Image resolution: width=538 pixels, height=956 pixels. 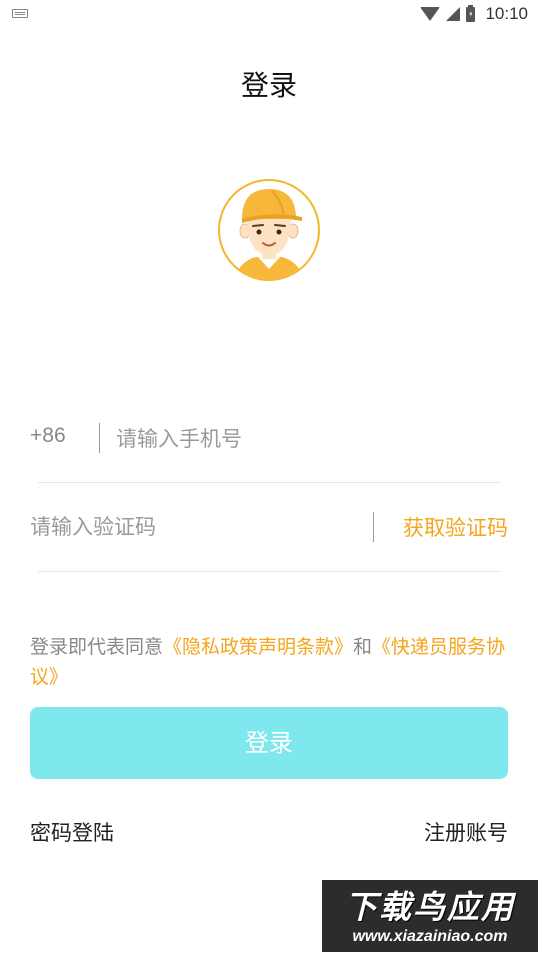 What do you see at coordinates (306, 439) in the screenshot?
I see `phone-input` at bounding box center [306, 439].